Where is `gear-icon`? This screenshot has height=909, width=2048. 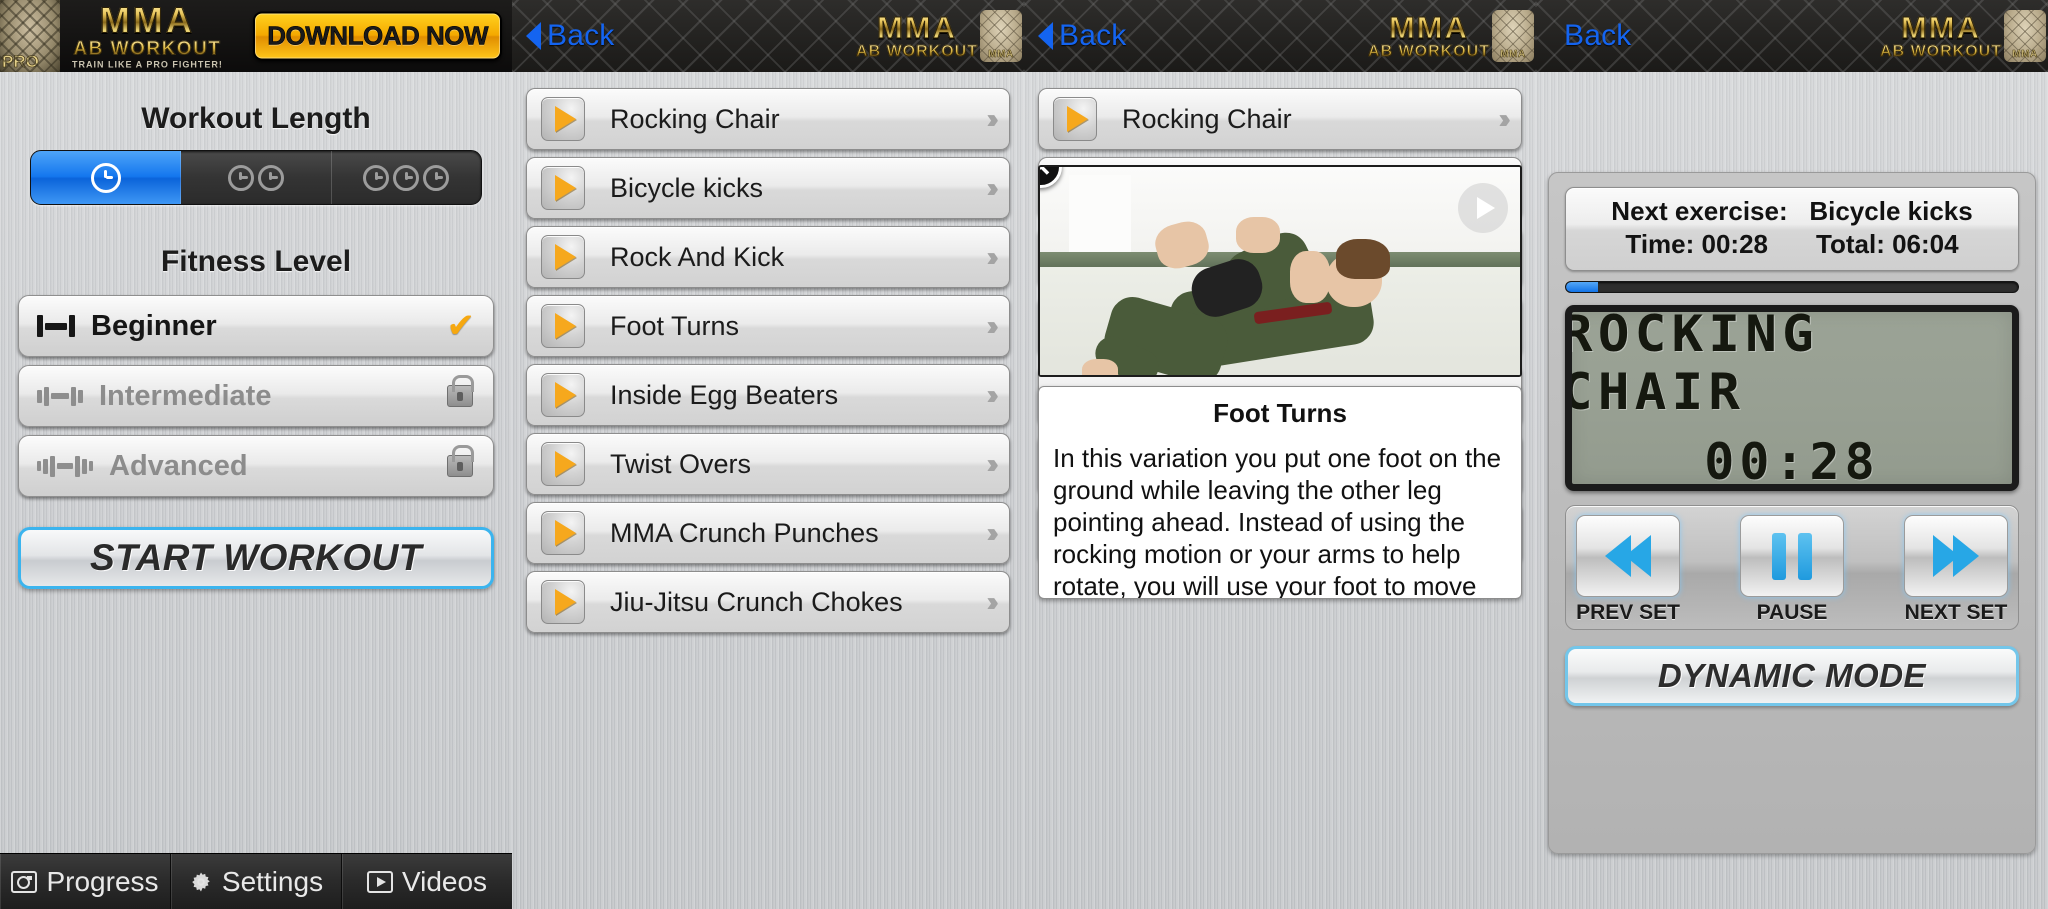
gear-icon is located at coordinates (201, 882).